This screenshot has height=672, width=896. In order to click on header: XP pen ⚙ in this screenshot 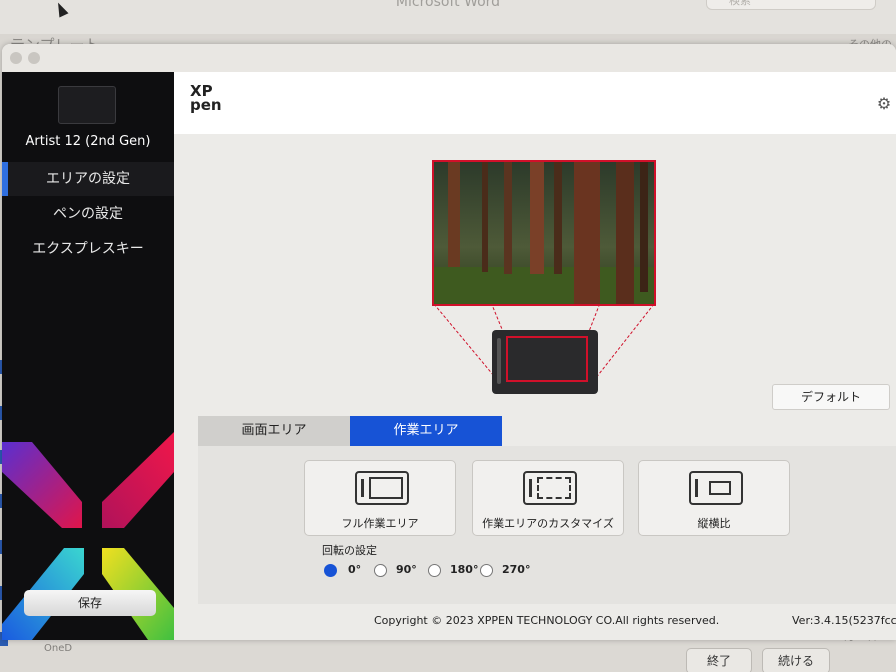, I will do `click(535, 103)`.